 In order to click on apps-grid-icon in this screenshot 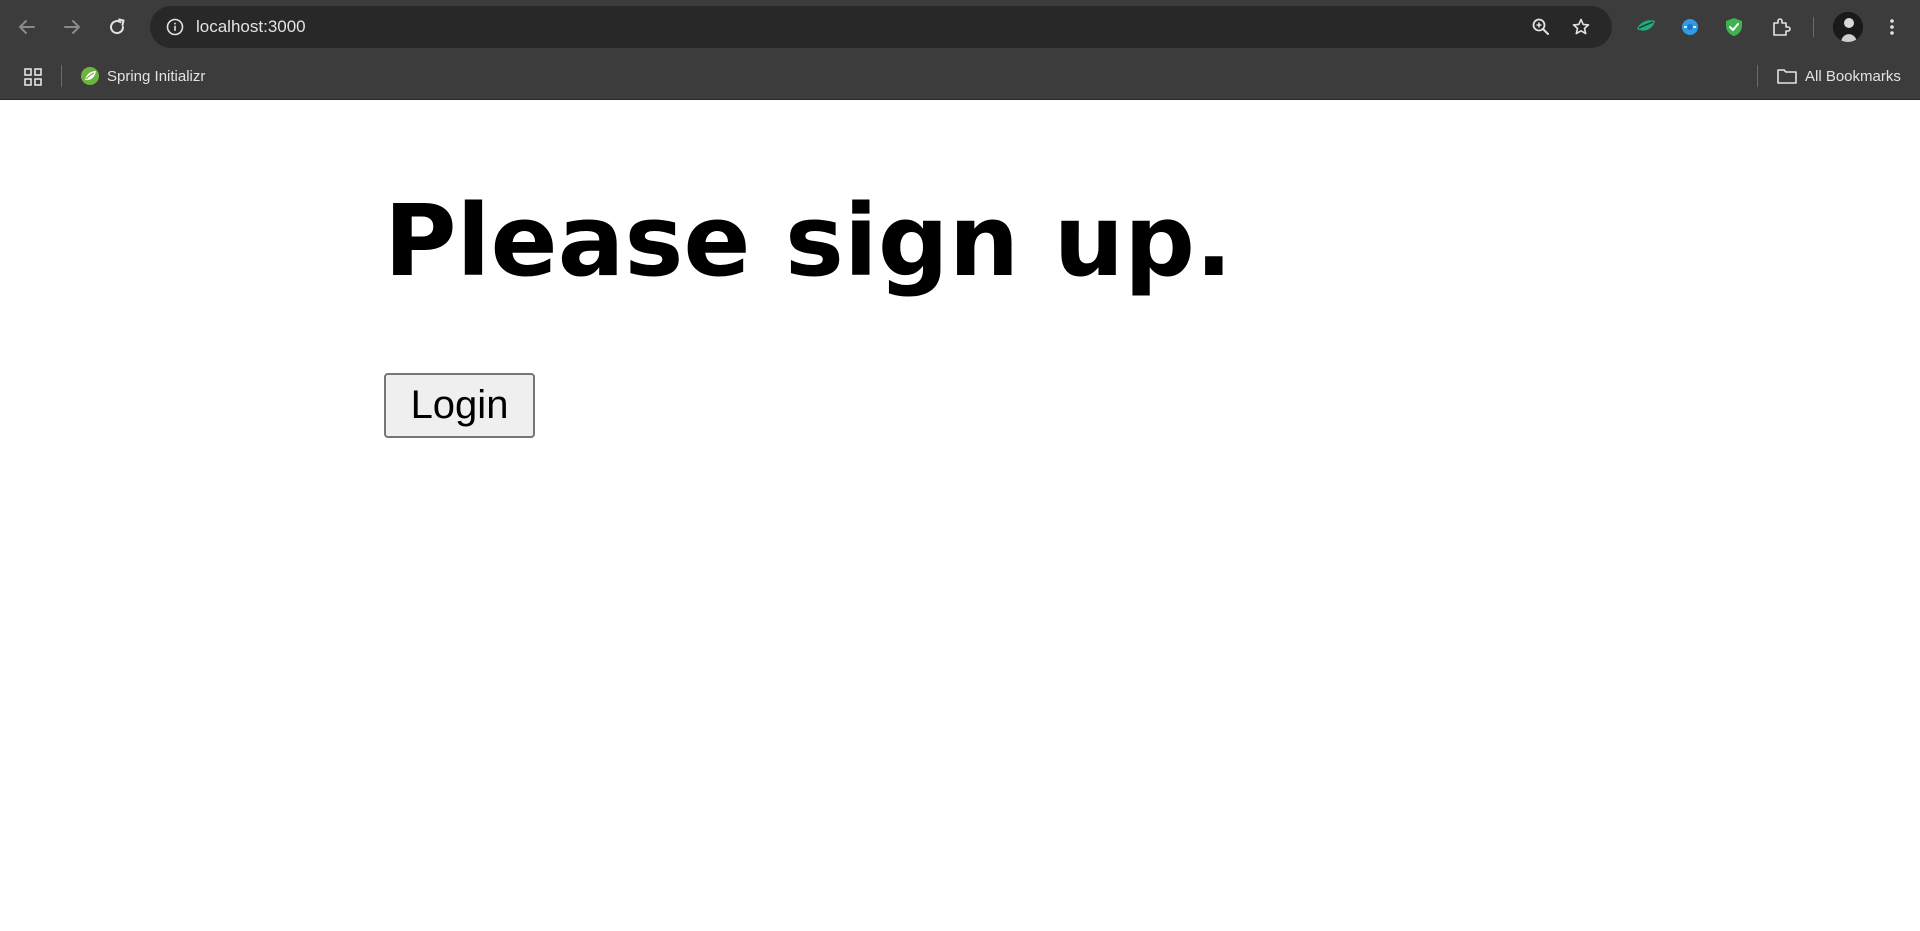, I will do `click(33, 77)`.